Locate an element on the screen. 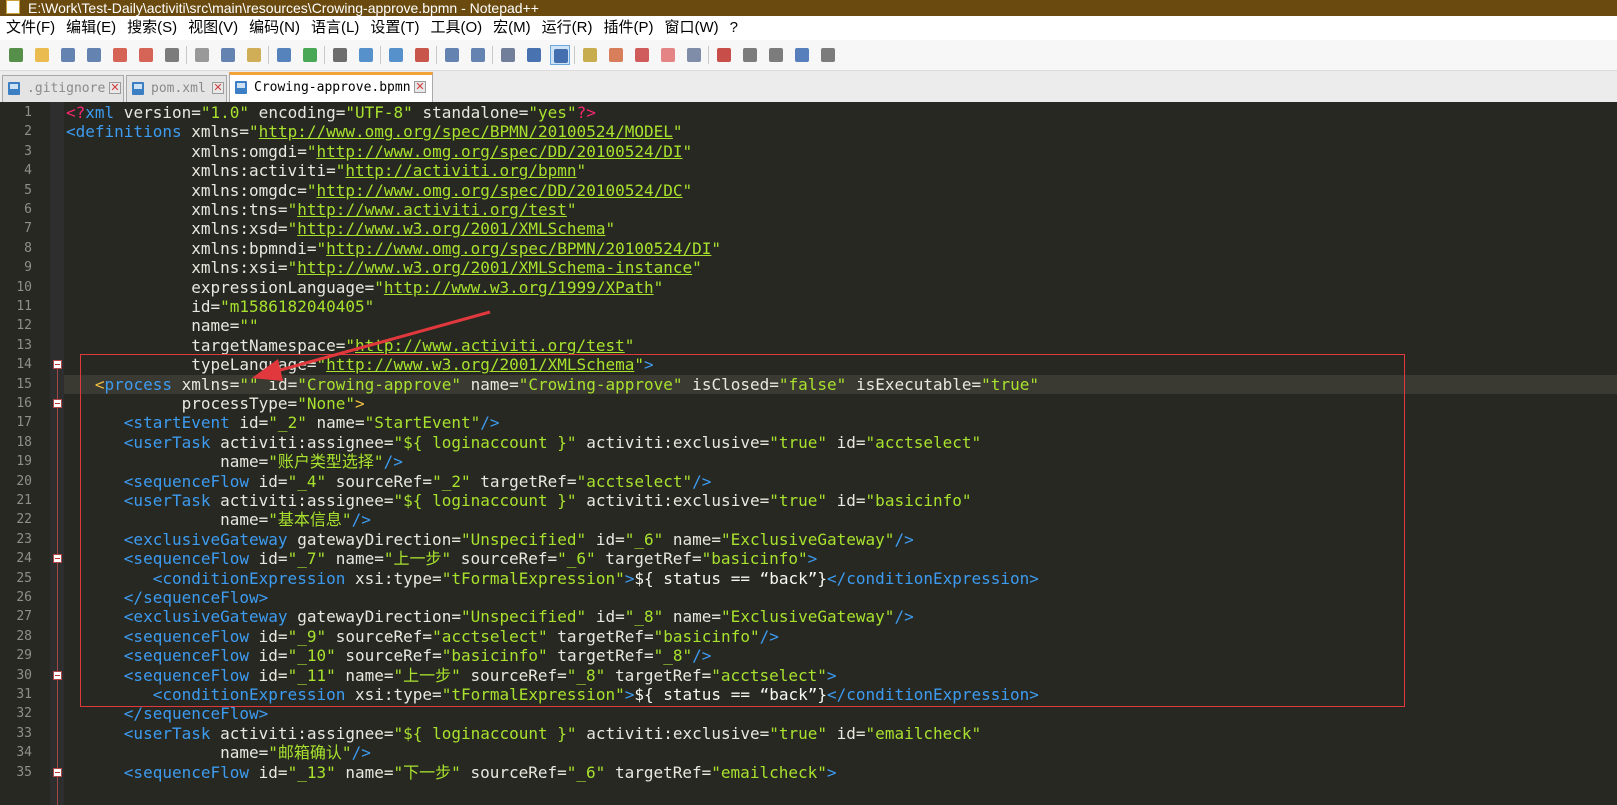 Image resolution: width=1617 pixels, height=805 pixels. copy-icon is located at coordinates (228, 55).